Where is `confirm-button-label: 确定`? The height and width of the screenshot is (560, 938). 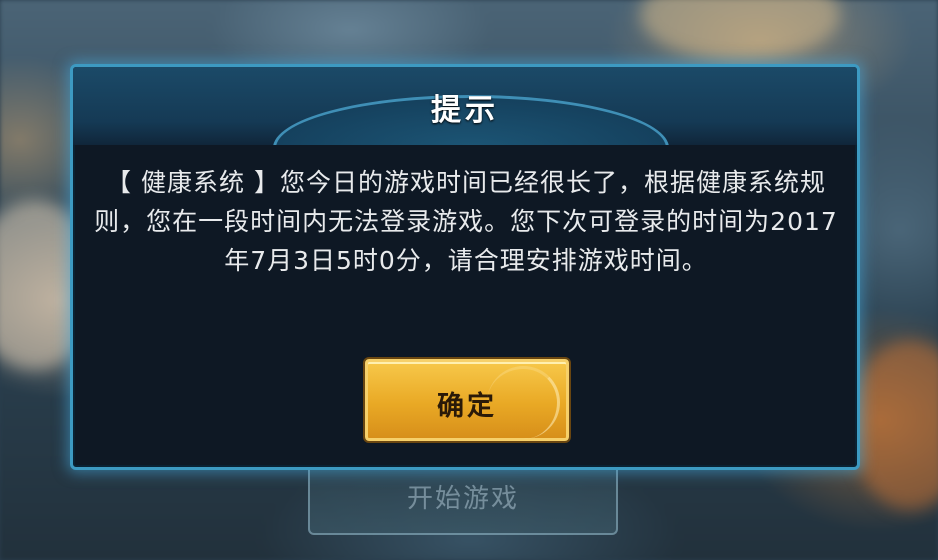 confirm-button-label: 确定 is located at coordinates (467, 406).